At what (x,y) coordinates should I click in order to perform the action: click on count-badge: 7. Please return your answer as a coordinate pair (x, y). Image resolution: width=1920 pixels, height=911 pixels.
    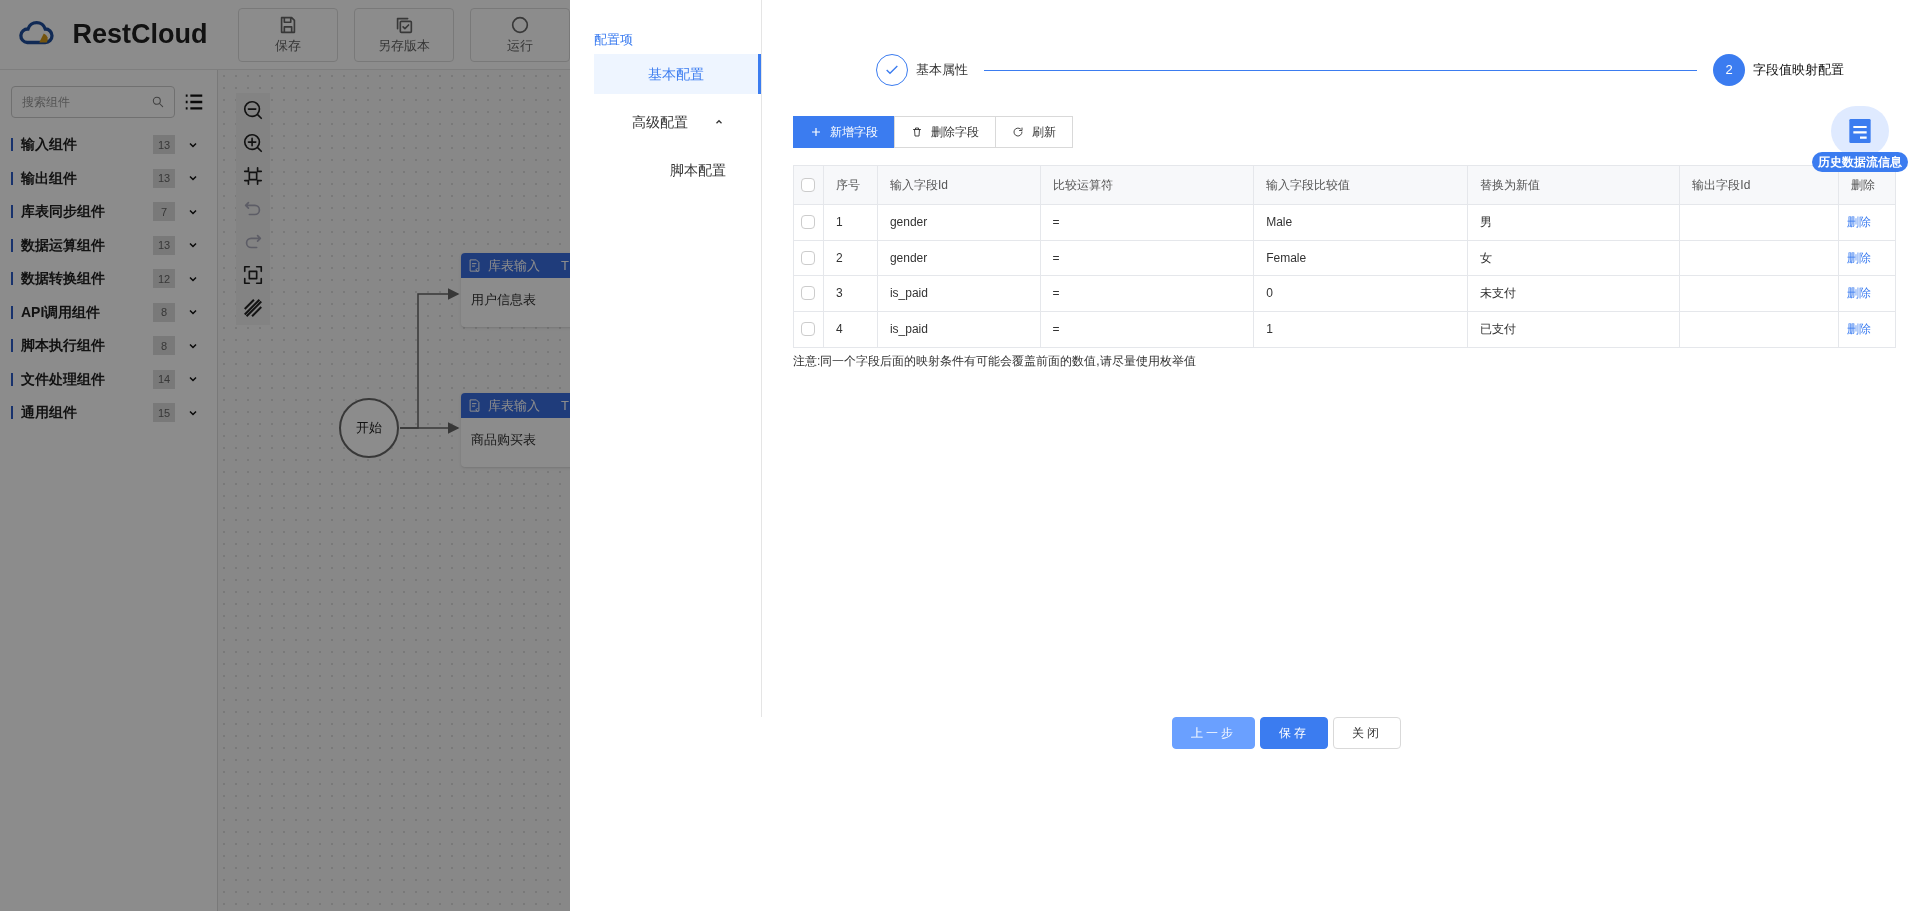
    Looking at the image, I should click on (164, 212).